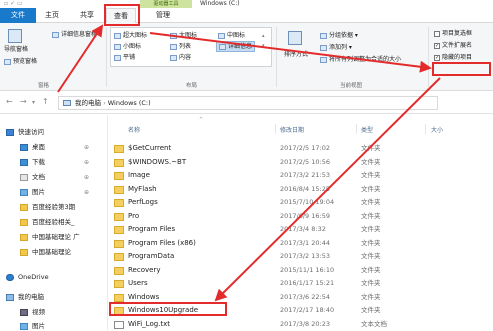 The height and width of the screenshot is (331, 493). What do you see at coordinates (80, 58) in the screenshot?
I see `arrow-to-view-tab` at bounding box center [80, 58].